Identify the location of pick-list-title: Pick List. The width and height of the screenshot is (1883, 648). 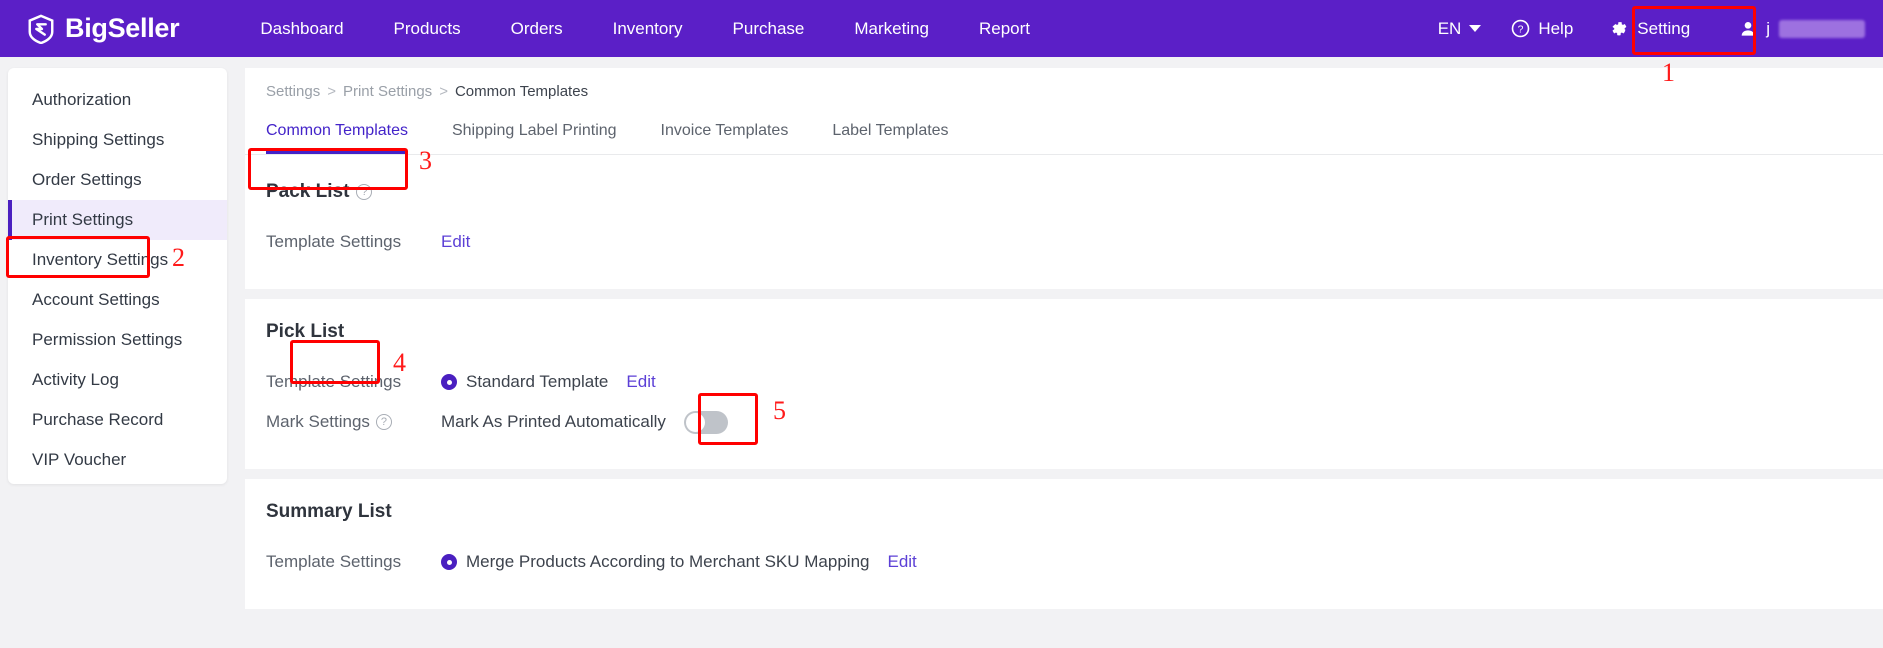
(1074, 332).